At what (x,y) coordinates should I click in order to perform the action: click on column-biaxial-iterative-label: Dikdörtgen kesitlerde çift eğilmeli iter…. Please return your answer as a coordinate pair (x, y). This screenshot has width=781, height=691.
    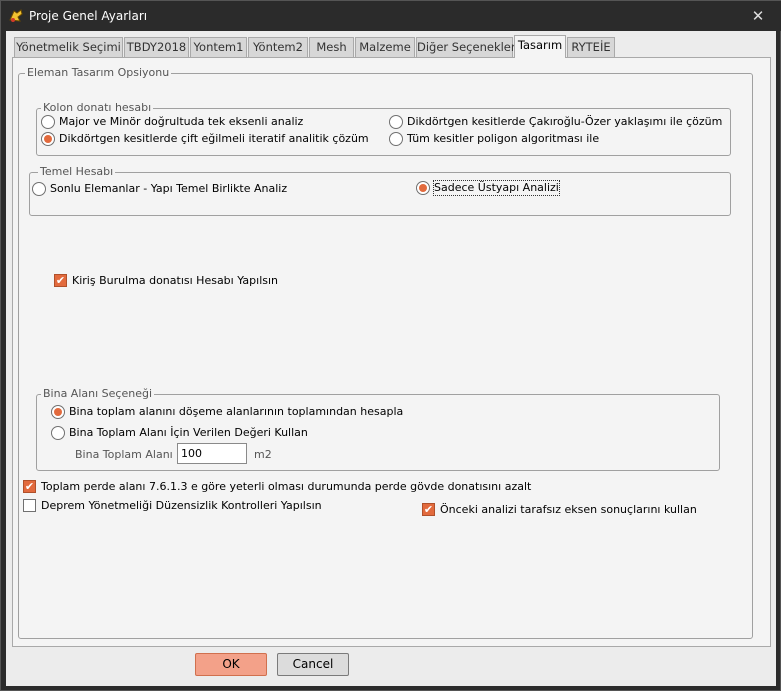
    Looking at the image, I should click on (214, 138).